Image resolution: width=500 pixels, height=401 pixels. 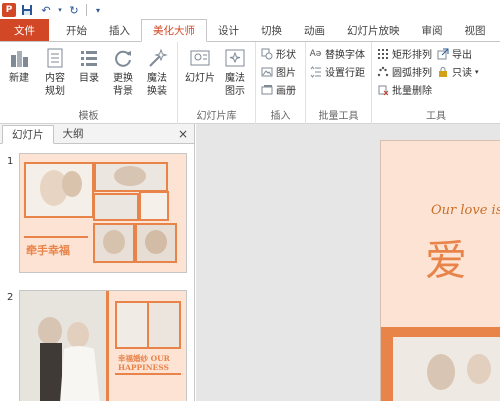 I want to click on list-icon, so click(x=89, y=58).